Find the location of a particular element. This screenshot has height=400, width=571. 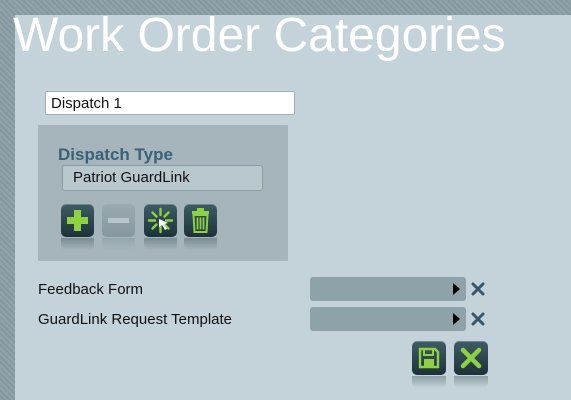

trash-icon is located at coordinates (200, 220).